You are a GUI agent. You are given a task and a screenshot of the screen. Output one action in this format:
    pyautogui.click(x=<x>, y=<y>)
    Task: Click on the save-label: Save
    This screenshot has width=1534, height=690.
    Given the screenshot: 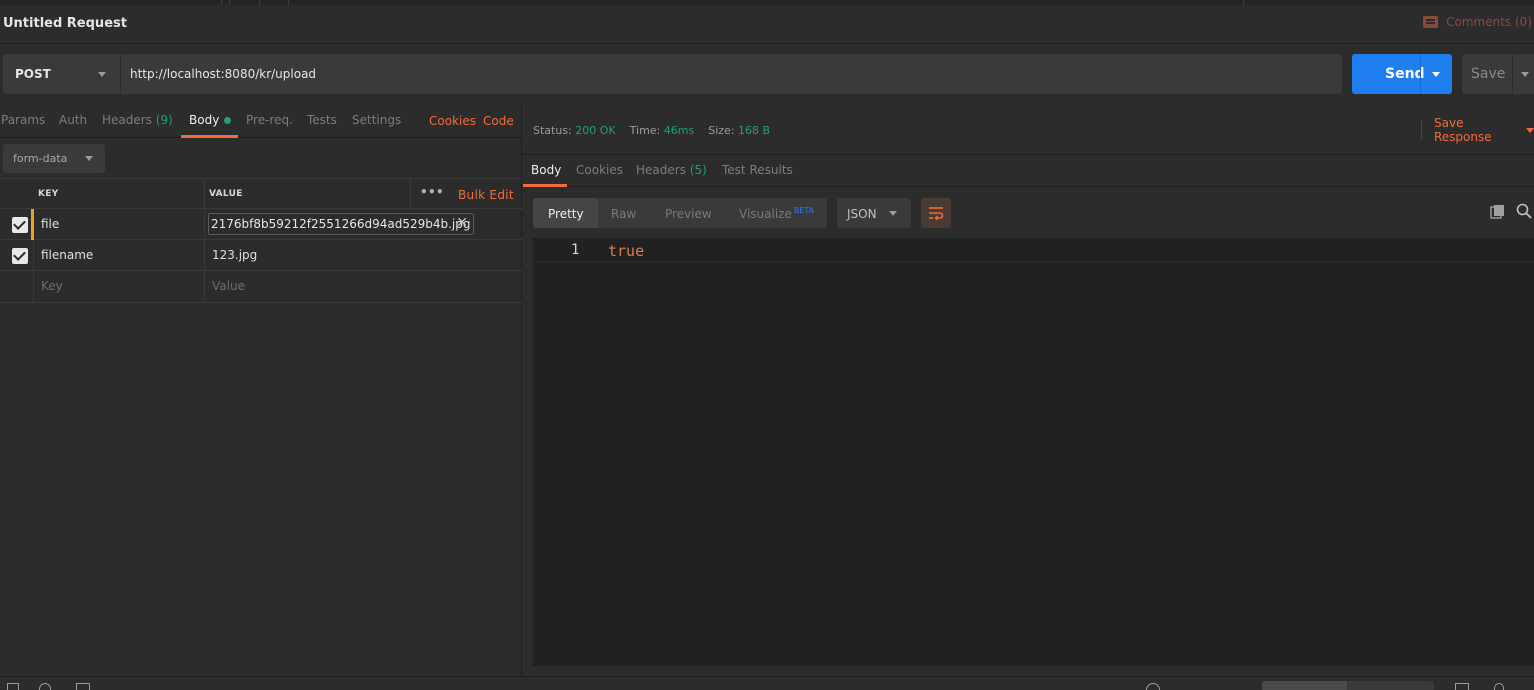 What is the action you would take?
    pyautogui.click(x=1488, y=74)
    